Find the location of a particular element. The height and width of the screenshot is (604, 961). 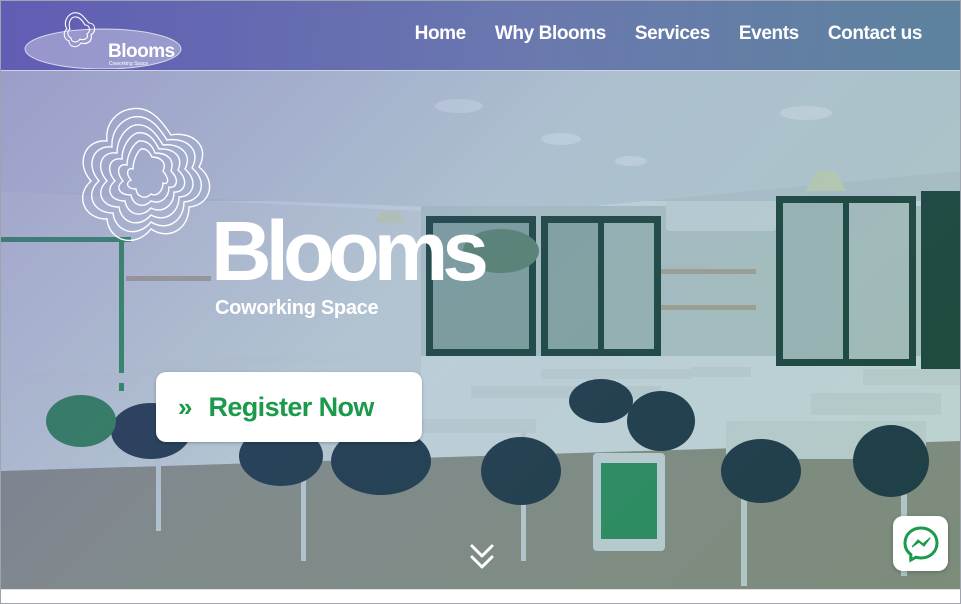

nav-services-link: Services is located at coordinates (672, 34).